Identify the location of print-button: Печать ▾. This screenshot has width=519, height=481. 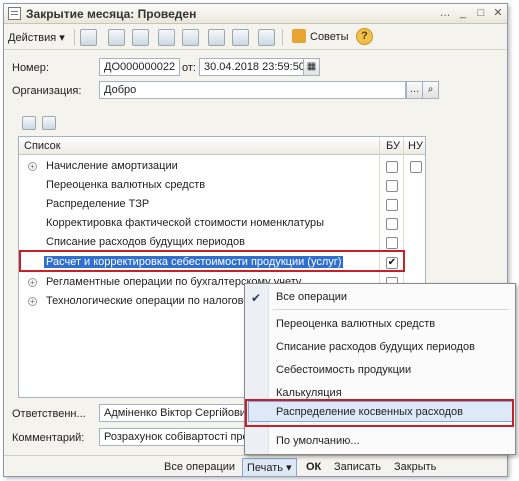
(269, 467).